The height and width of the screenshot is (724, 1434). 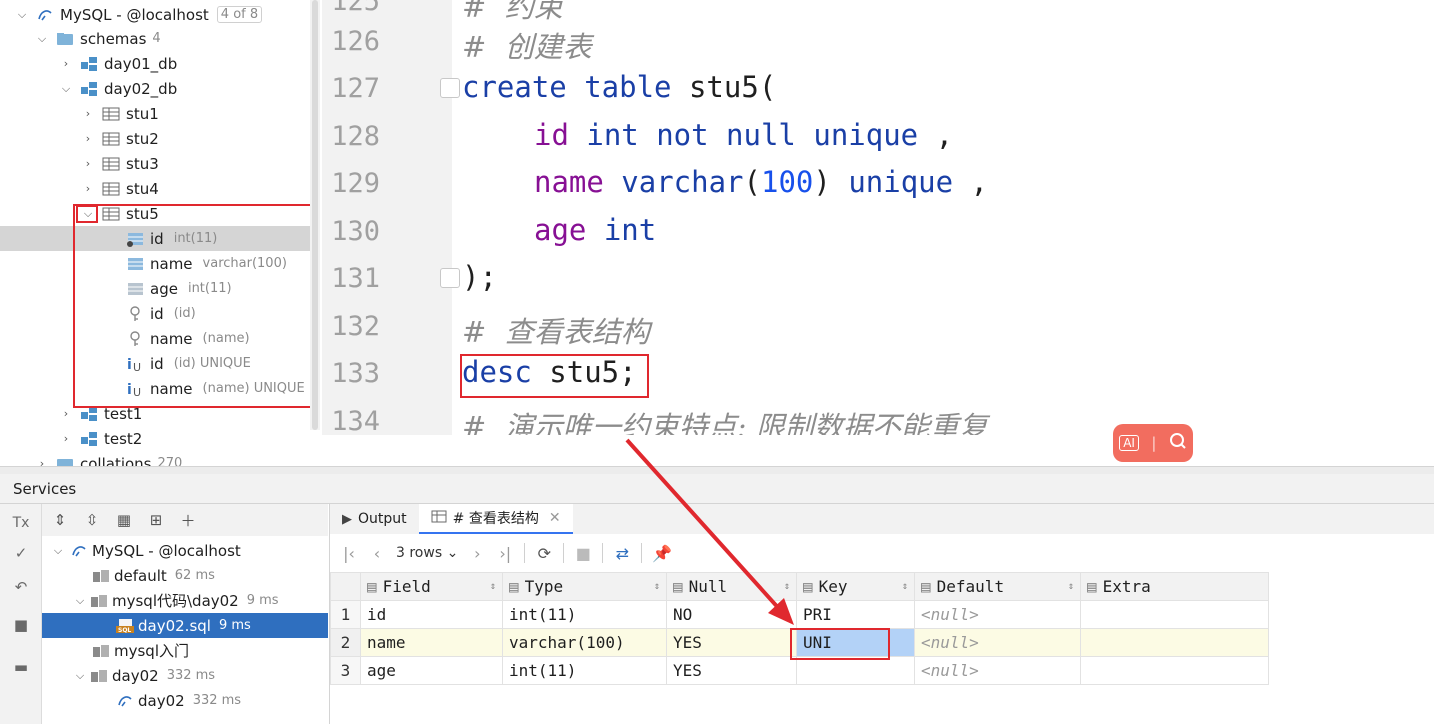 What do you see at coordinates (377, 553) in the screenshot?
I see `prev-page-icon: ‹` at bounding box center [377, 553].